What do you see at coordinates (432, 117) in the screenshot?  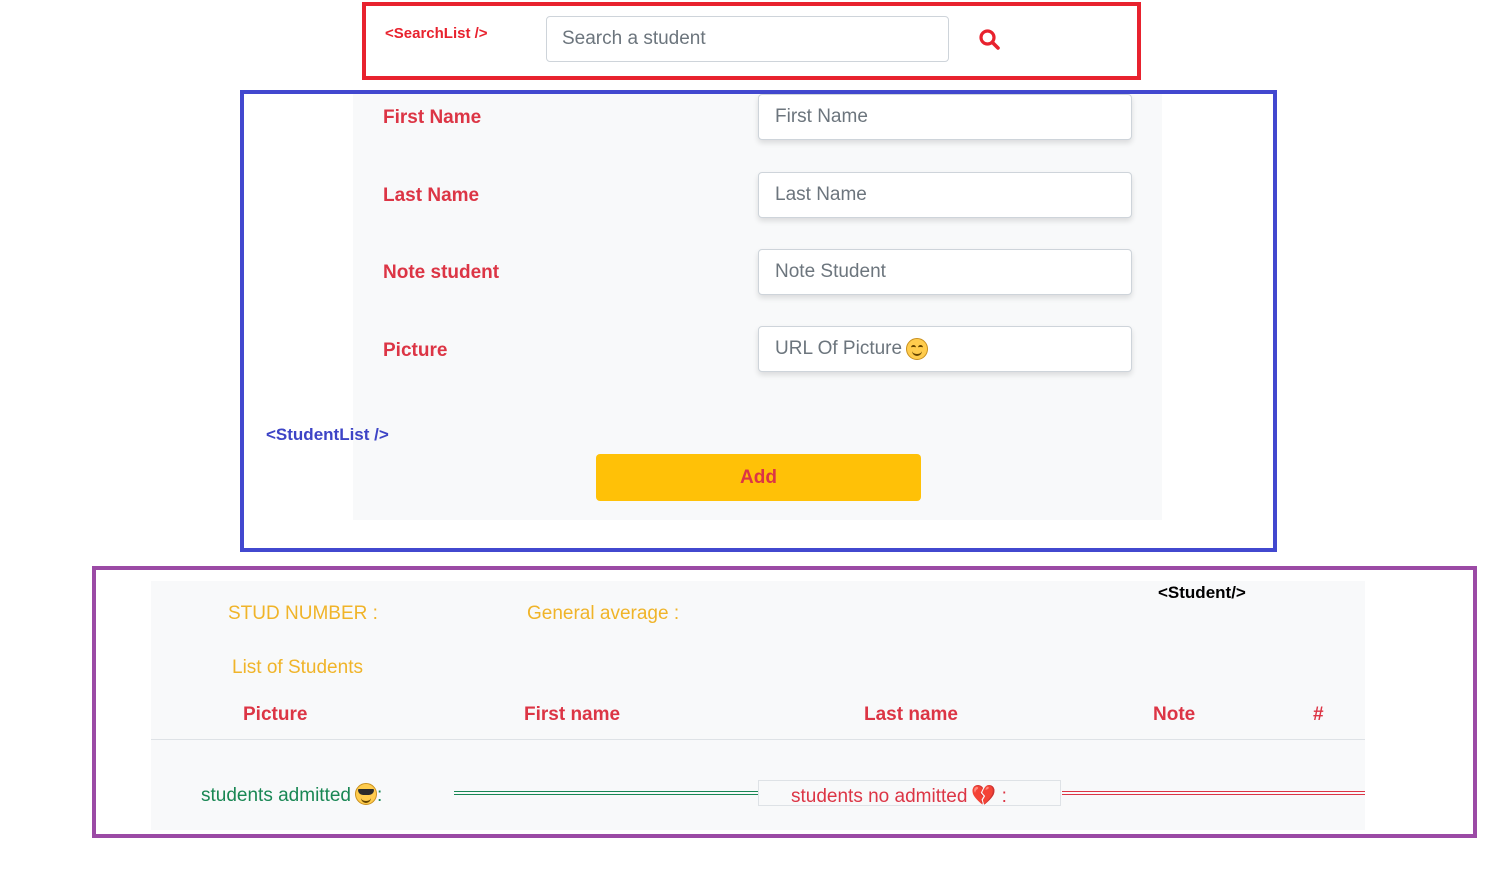 I see `first-name-label: First Name` at bounding box center [432, 117].